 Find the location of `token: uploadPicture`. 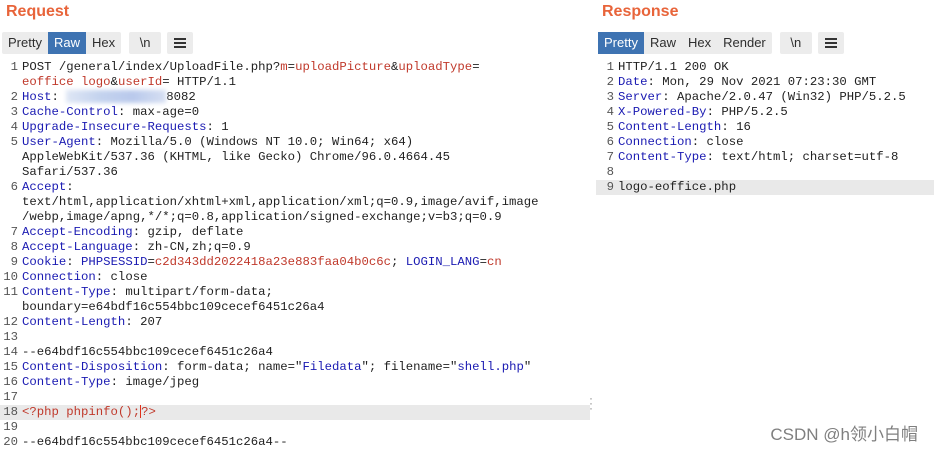

token: uploadPicture is located at coordinates (343, 67).